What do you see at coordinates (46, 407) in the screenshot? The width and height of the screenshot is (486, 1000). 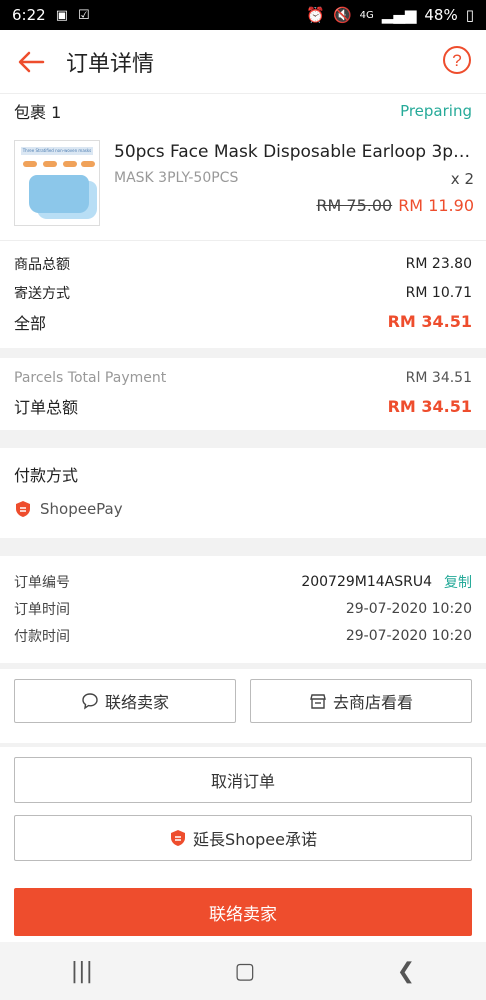 I see `order-total-label: 订单总额` at bounding box center [46, 407].